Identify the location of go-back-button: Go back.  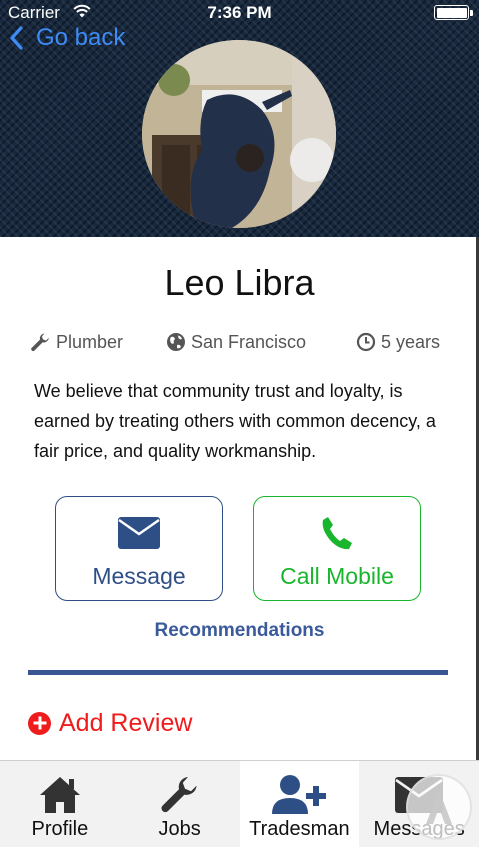
(66, 38).